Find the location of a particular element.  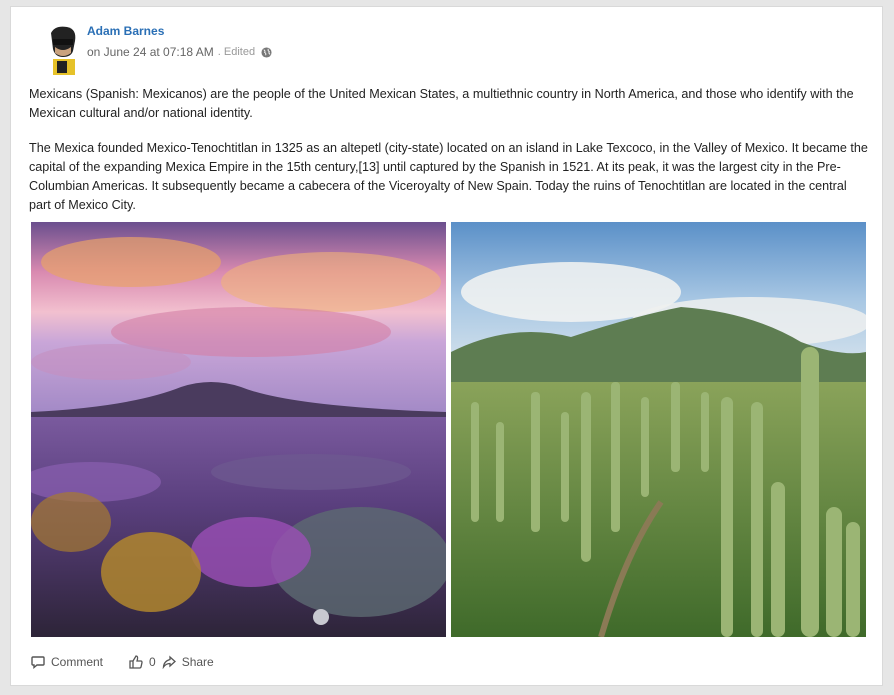

share-button: Share is located at coordinates (198, 662).